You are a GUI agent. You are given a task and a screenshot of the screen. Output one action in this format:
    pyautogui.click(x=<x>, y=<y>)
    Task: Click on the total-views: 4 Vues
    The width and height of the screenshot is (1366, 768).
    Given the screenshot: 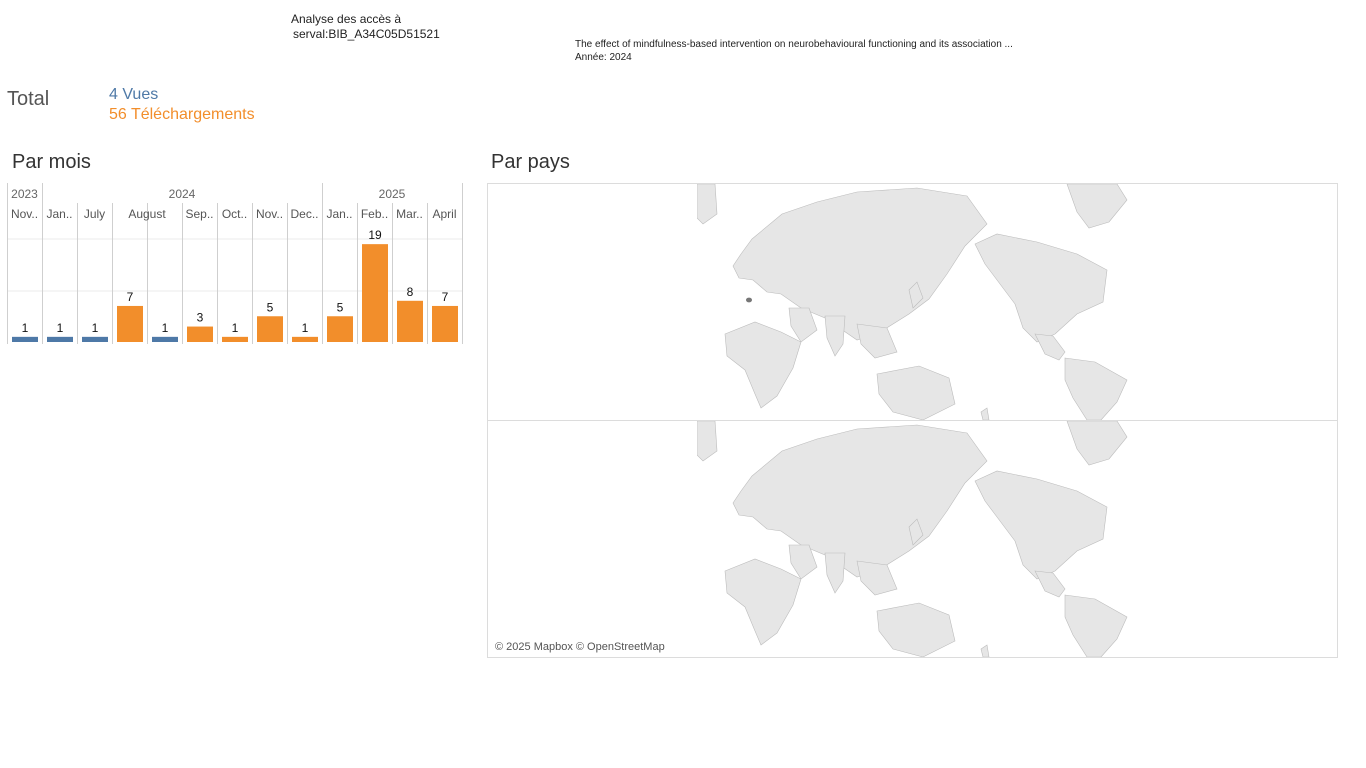 What is the action you would take?
    pyautogui.click(x=134, y=94)
    